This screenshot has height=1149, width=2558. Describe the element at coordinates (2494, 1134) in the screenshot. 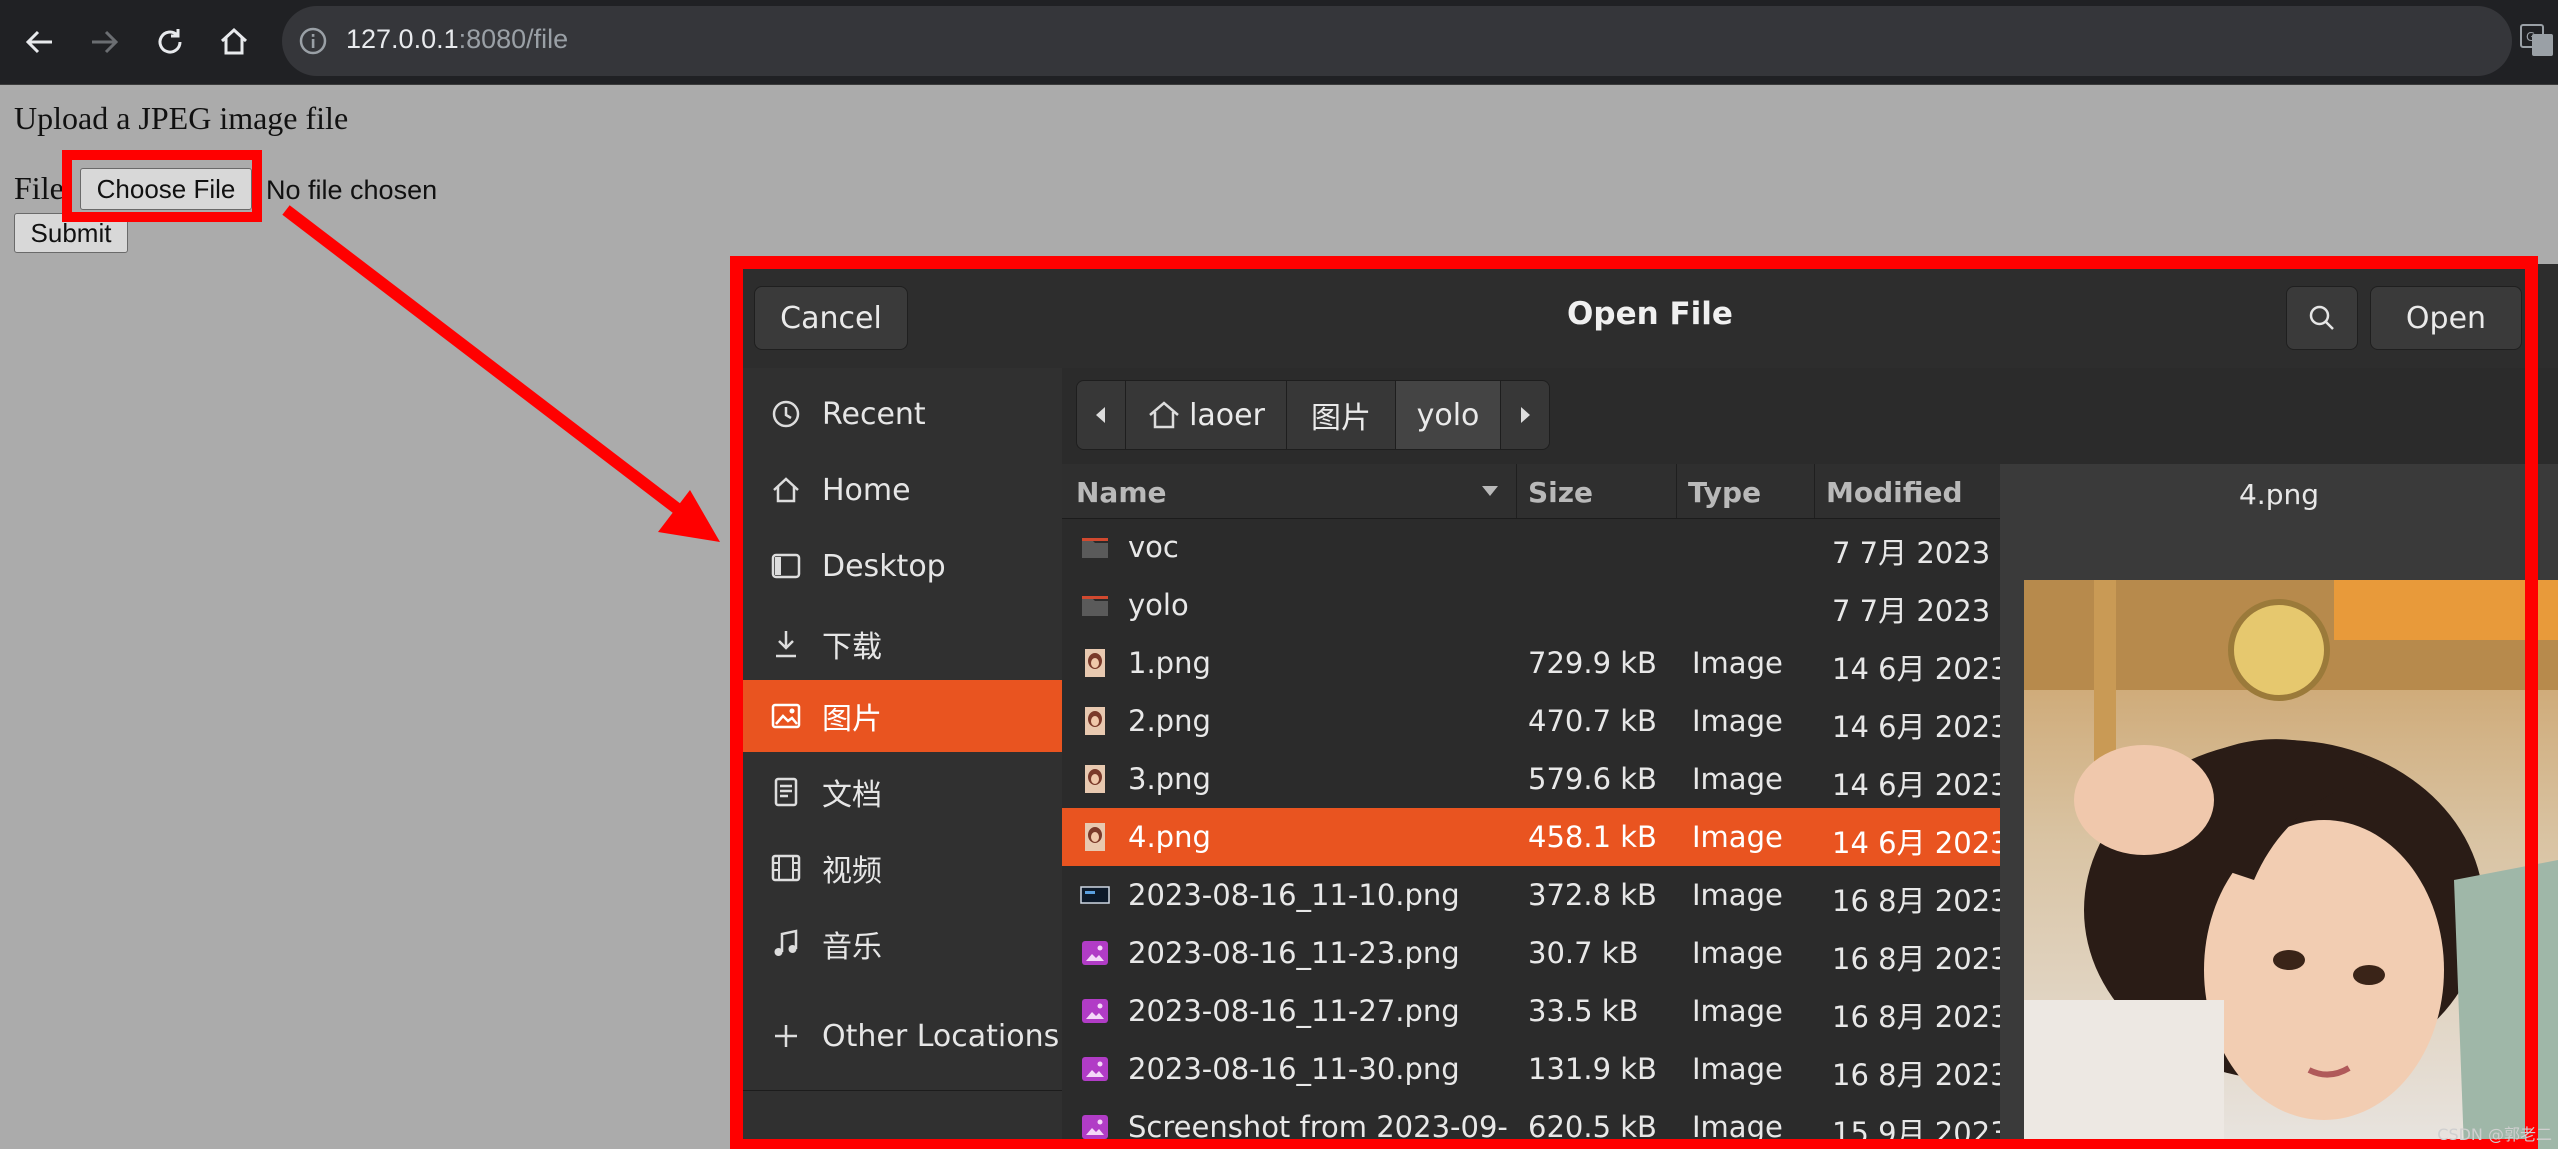

I see `watermark: CSDN @郭老二` at that location.